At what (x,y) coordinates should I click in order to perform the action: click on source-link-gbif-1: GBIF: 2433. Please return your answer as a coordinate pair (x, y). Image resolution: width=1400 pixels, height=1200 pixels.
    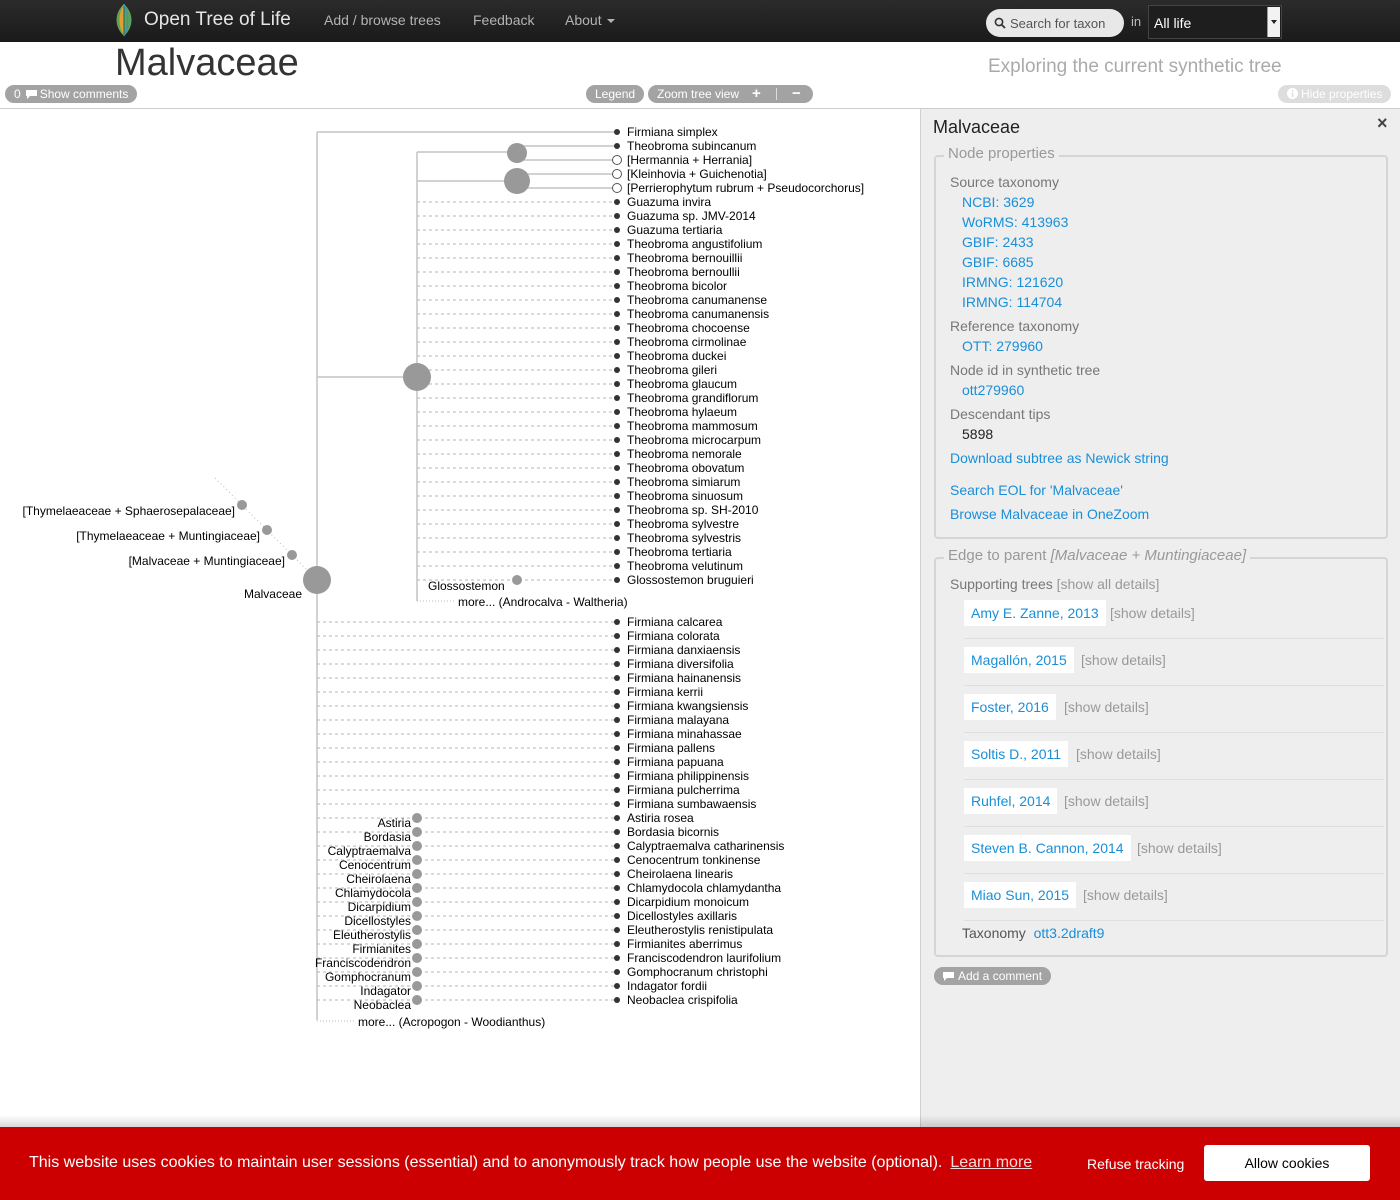
    Looking at the image, I should click on (998, 242).